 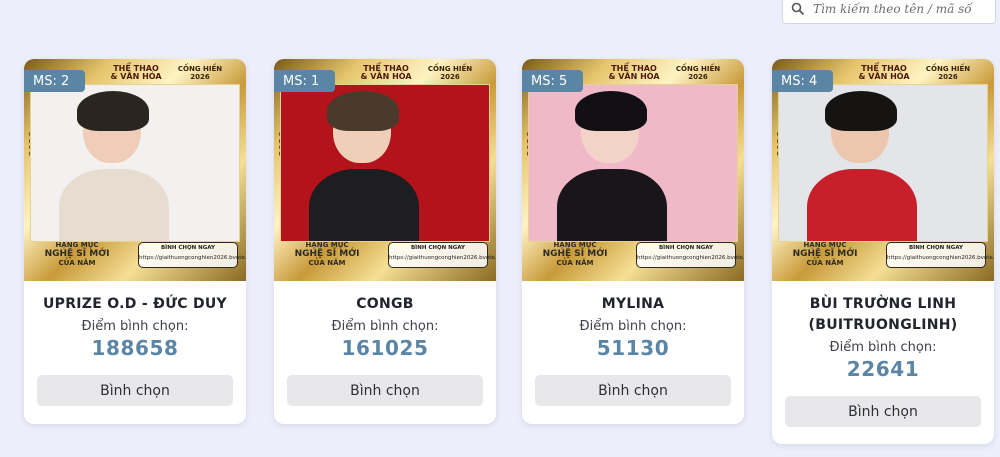 What do you see at coordinates (883, 314) in the screenshot?
I see `candidate-name: BÙI TRƯỜNG LINH (BUITRUONGLINH)` at bounding box center [883, 314].